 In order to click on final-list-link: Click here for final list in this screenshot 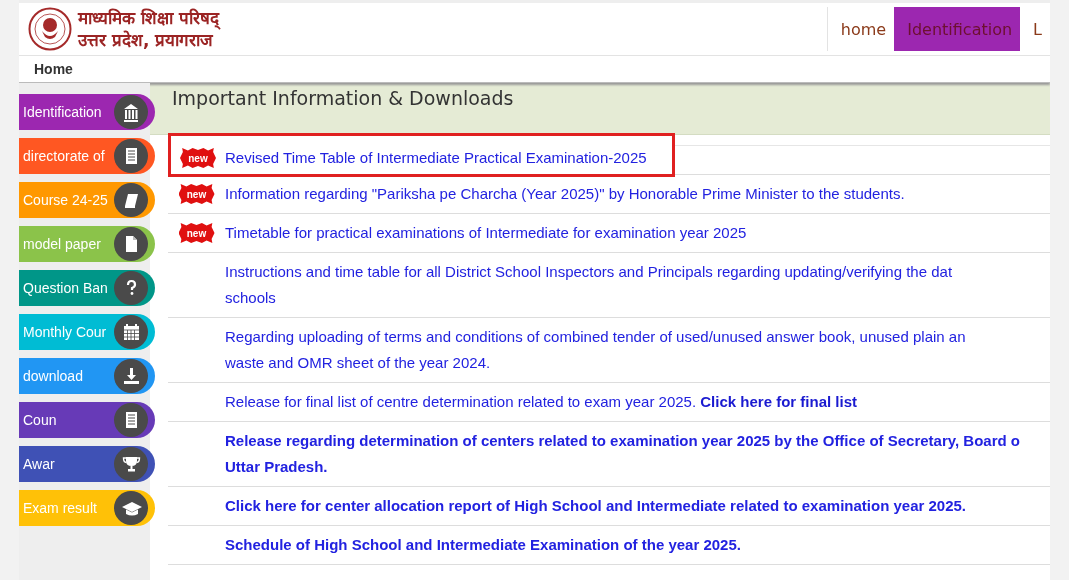, I will do `click(778, 401)`.